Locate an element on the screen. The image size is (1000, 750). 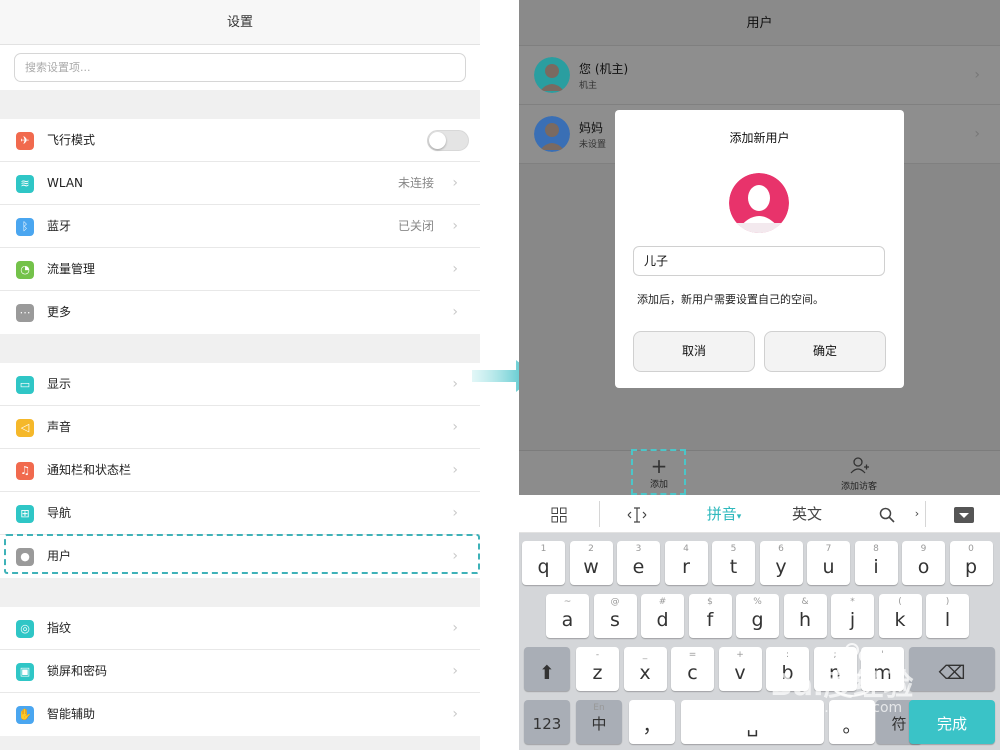
key-hint: # is located at coordinates (662, 602).